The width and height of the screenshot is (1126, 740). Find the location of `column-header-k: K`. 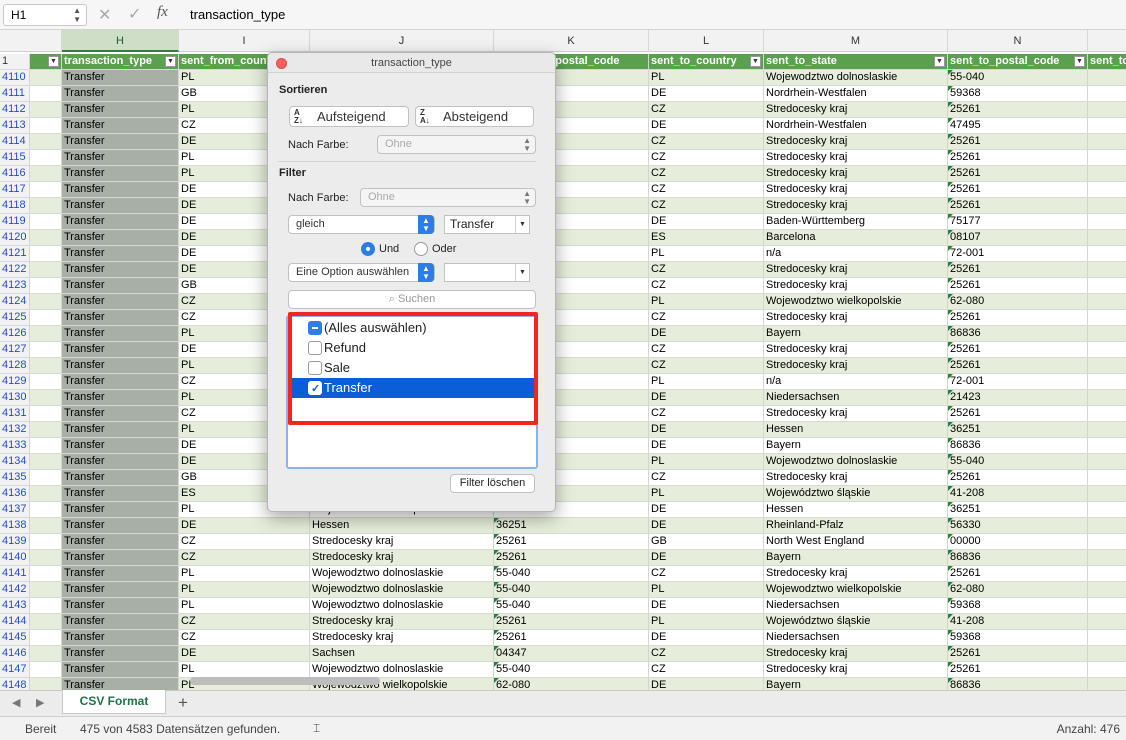

column-header-k: K is located at coordinates (571, 41).